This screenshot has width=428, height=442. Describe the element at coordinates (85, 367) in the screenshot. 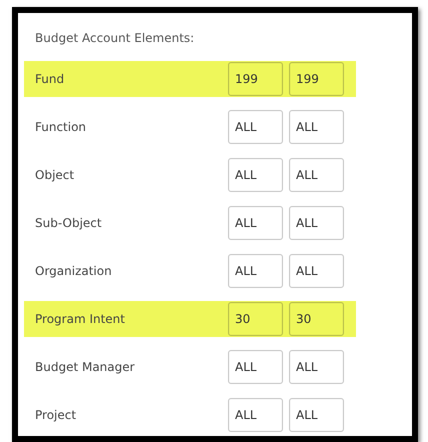

I see `field-label: Budget Manager` at that location.